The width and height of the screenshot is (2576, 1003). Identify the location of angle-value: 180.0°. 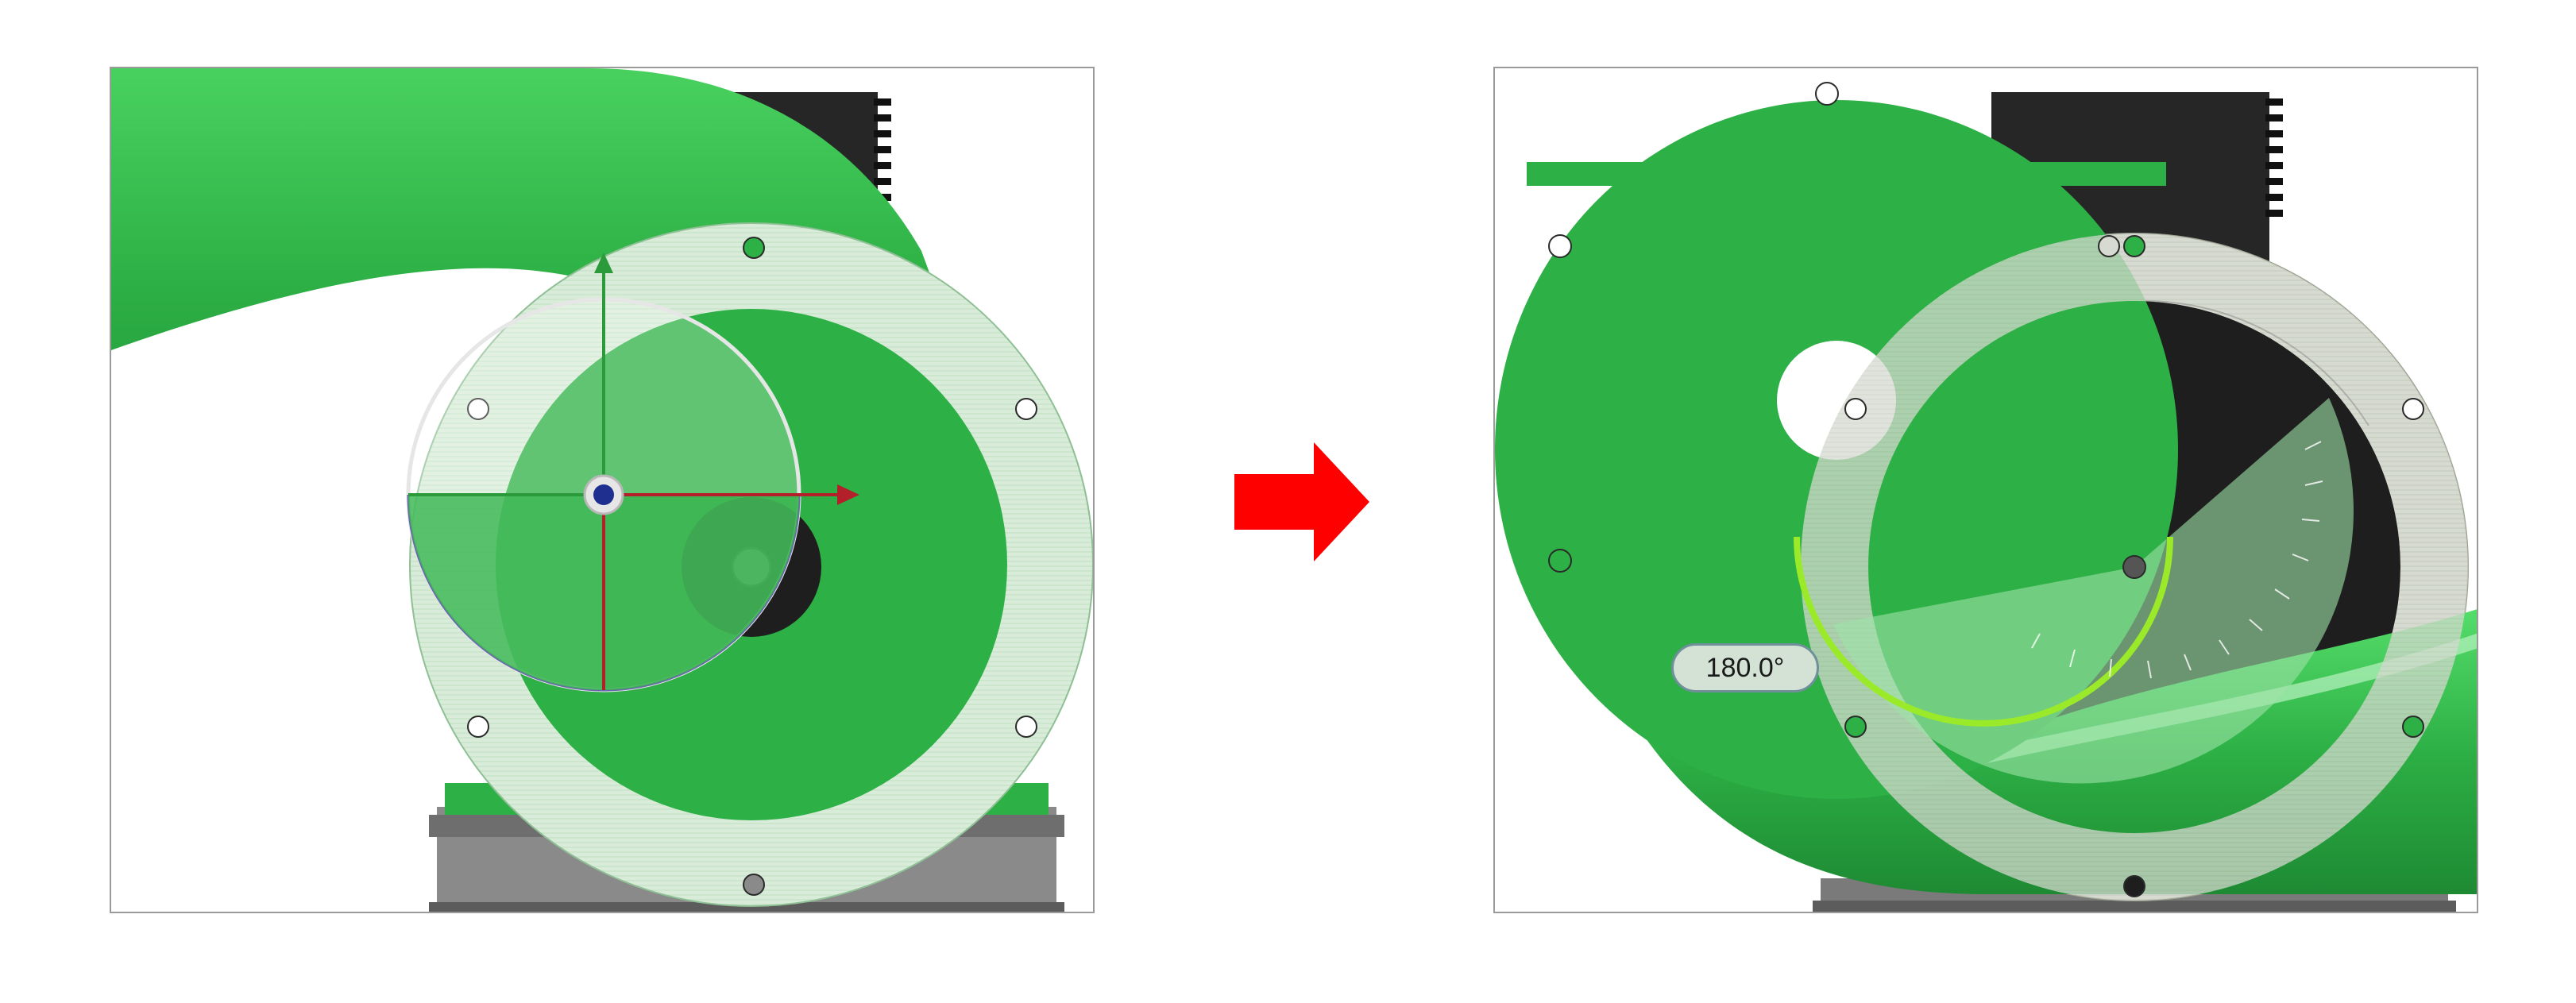
(1745, 667).